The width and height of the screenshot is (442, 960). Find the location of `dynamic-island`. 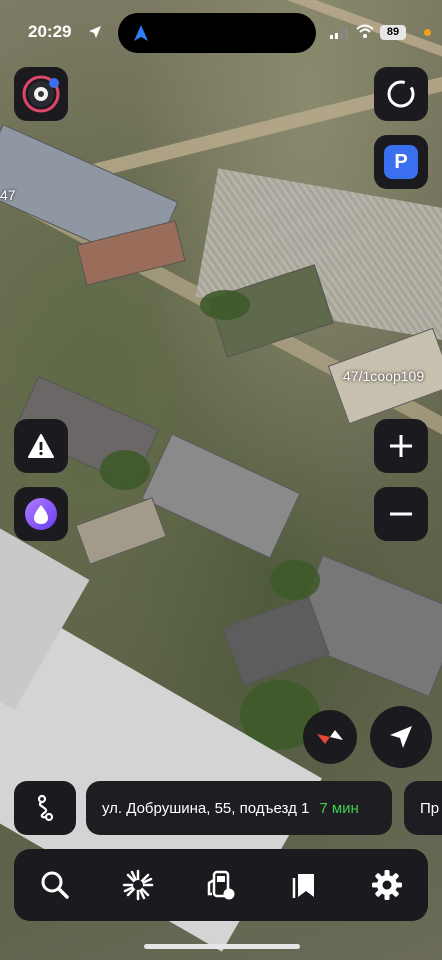

dynamic-island is located at coordinates (217, 33).